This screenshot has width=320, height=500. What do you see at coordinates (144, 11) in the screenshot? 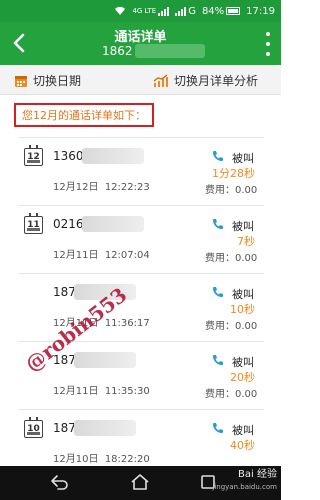
I see `network-label: 4G LTE` at bounding box center [144, 11].